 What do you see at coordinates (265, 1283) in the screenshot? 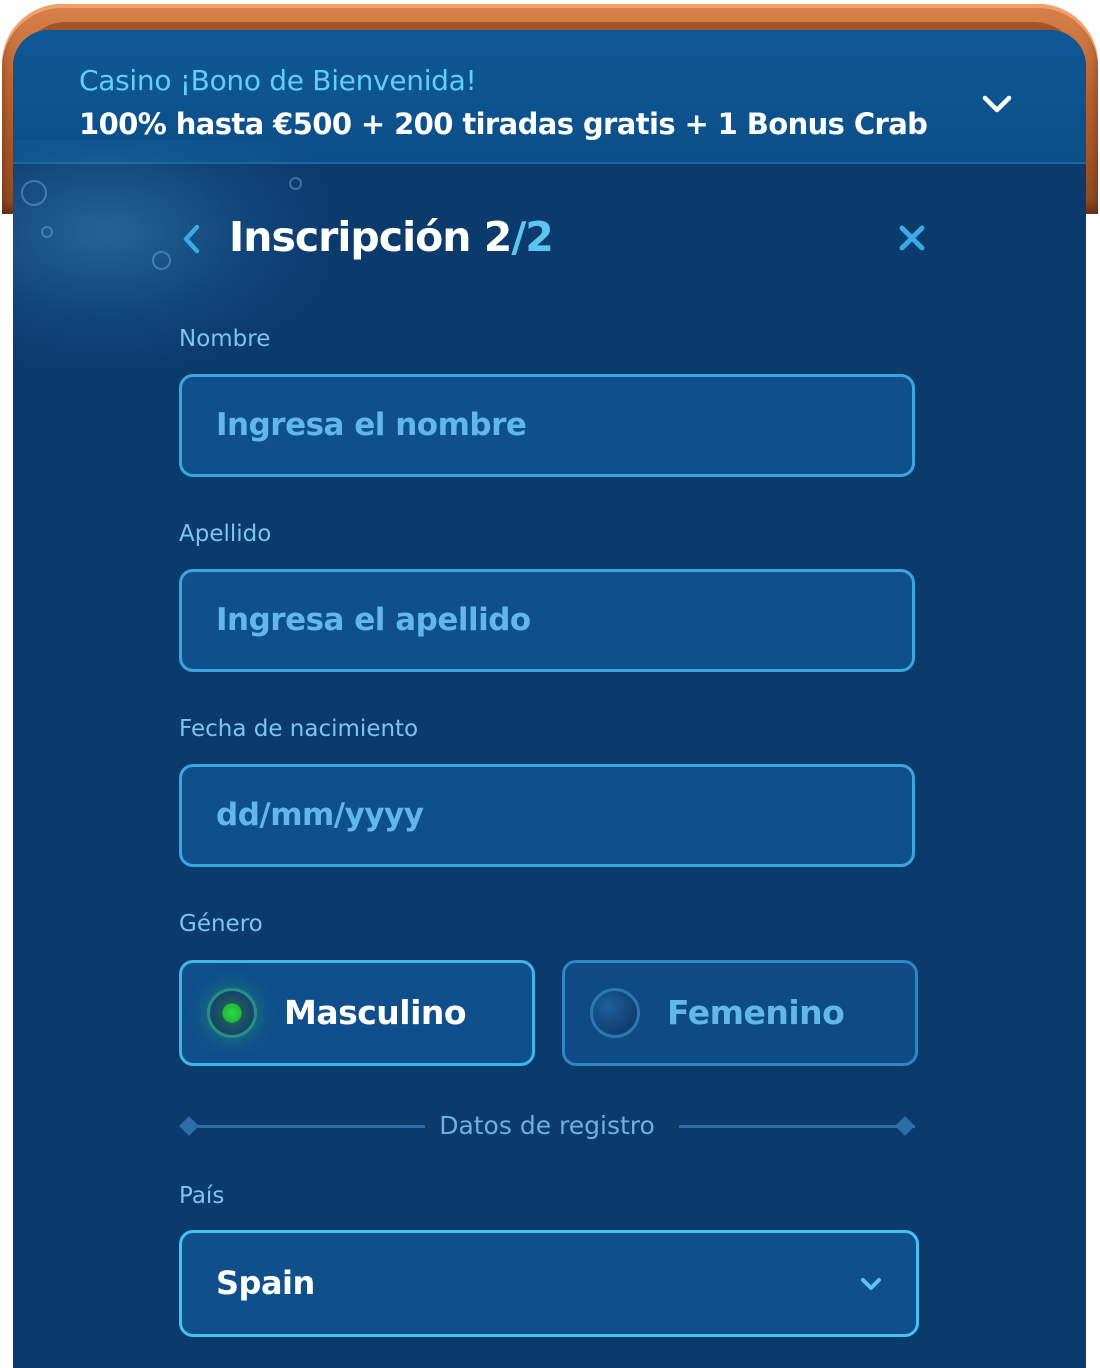
I see `country-selected-value: Spain` at bounding box center [265, 1283].